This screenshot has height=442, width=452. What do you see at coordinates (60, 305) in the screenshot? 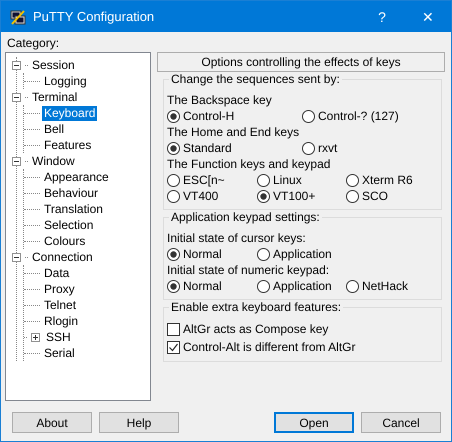
I see `tree-item: Telnet` at bounding box center [60, 305].